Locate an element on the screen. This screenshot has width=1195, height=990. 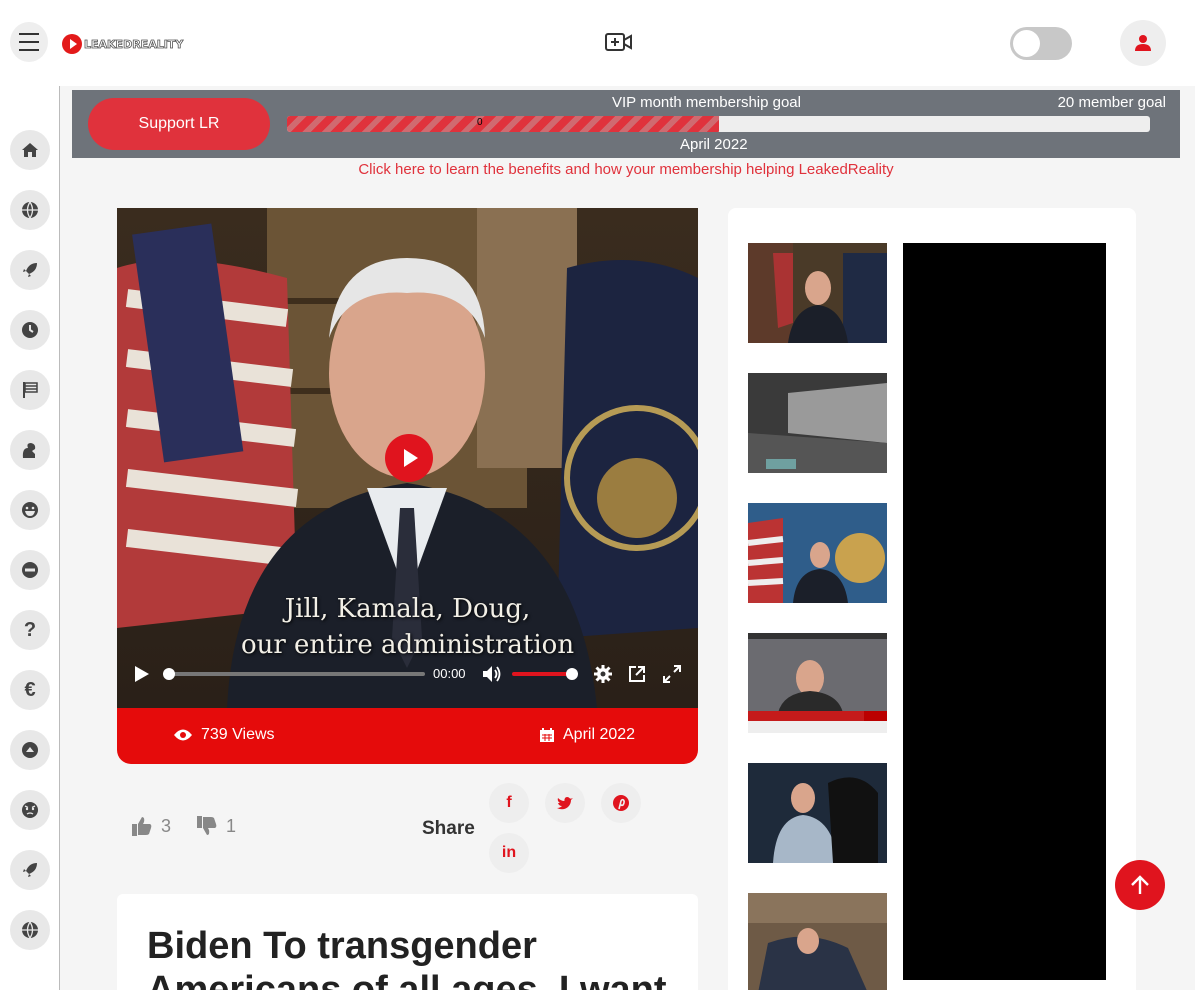
euro-icon: € is located at coordinates (30, 689).